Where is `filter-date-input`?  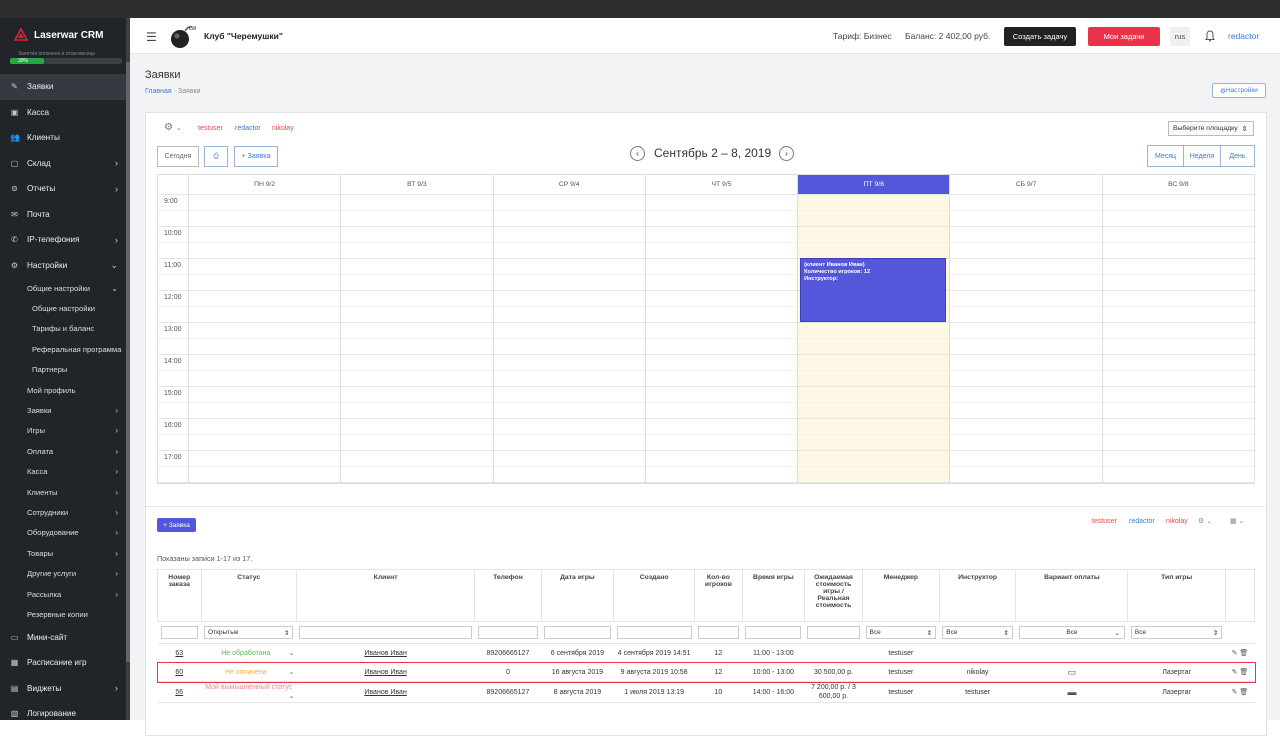 filter-date-input is located at coordinates (577, 632).